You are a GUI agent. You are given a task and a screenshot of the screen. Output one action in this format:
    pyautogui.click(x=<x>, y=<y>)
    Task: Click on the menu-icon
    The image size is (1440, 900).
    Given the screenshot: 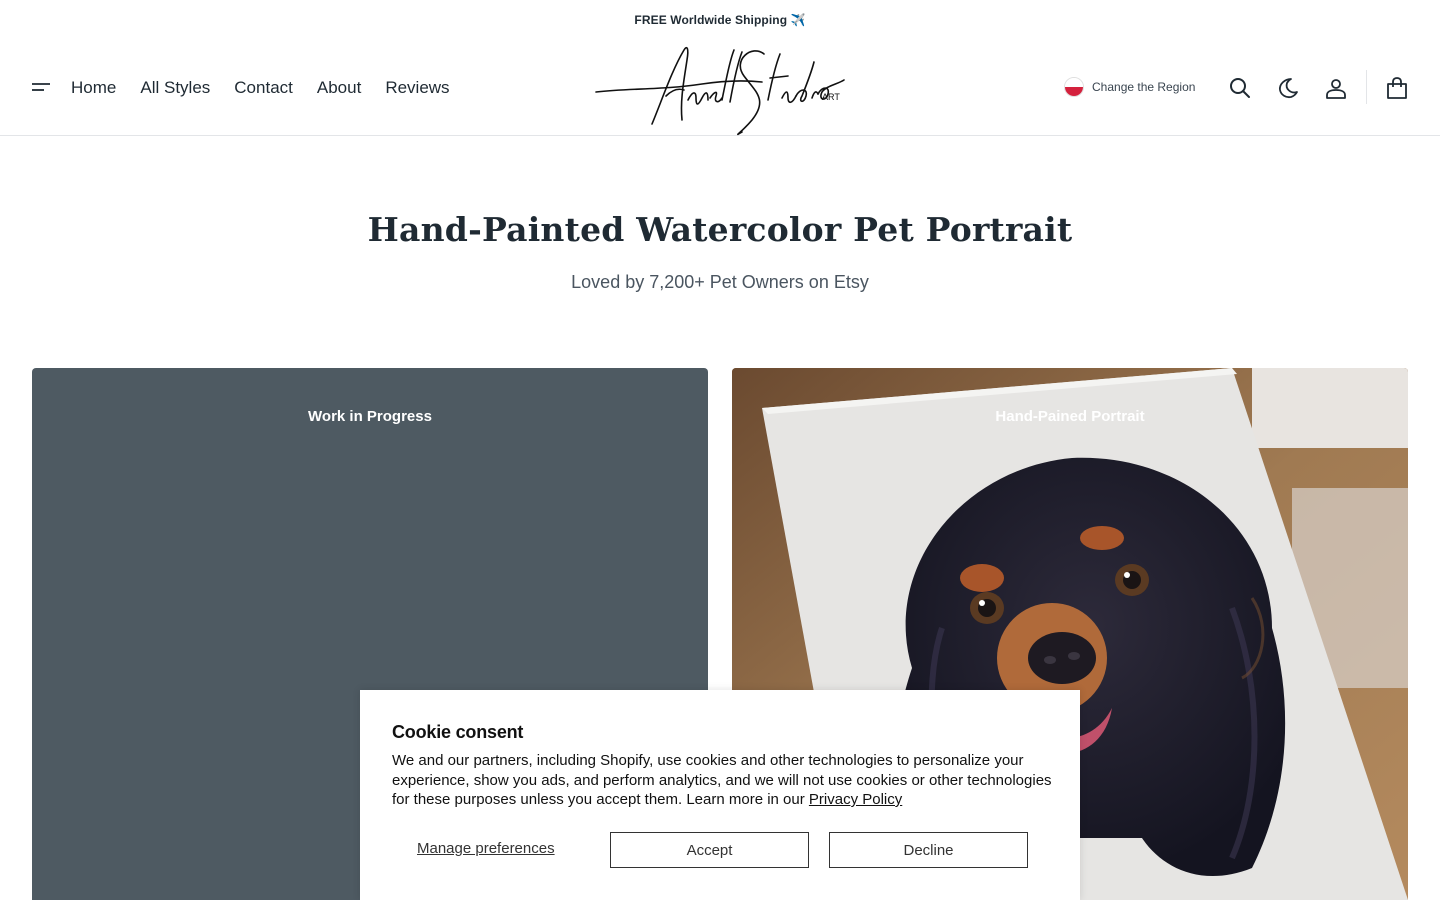 What is the action you would take?
    pyautogui.click(x=41, y=87)
    